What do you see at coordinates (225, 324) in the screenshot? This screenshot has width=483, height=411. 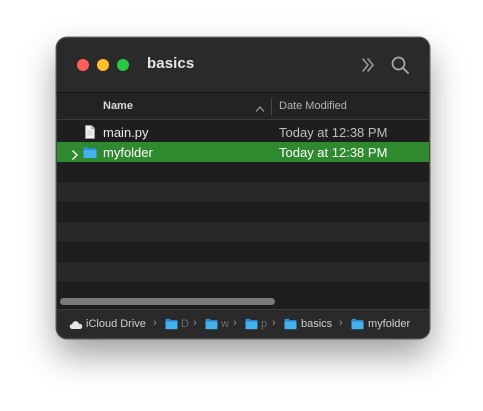 I see `path-item-label: w` at bounding box center [225, 324].